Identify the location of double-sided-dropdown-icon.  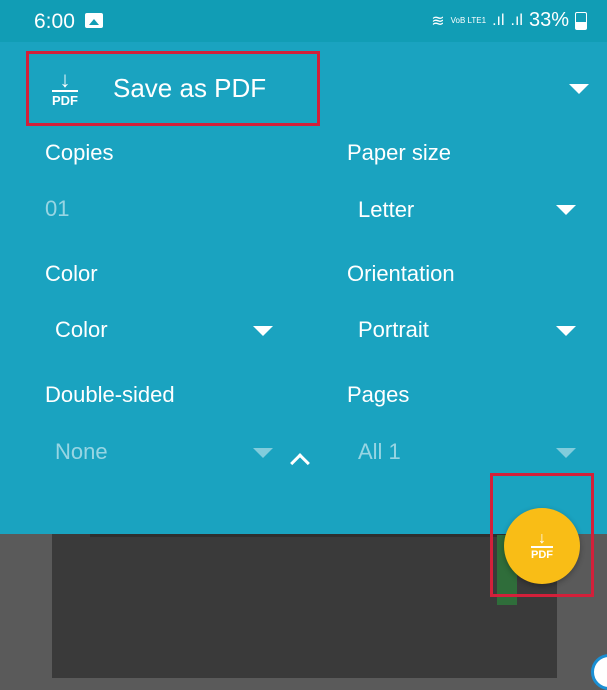
(263, 453).